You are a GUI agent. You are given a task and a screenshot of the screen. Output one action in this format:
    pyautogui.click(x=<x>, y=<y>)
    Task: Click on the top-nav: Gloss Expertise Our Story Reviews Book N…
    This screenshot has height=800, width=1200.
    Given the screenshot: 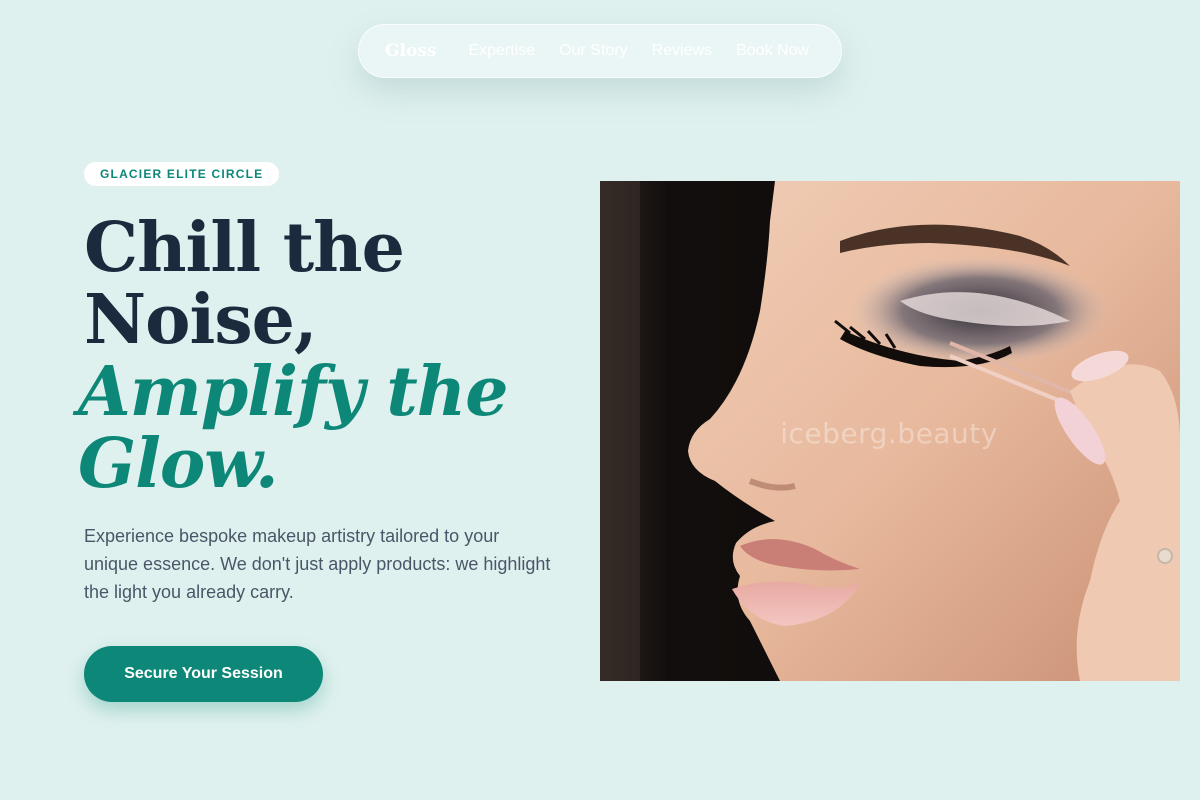 What is the action you would take?
    pyautogui.click(x=600, y=51)
    